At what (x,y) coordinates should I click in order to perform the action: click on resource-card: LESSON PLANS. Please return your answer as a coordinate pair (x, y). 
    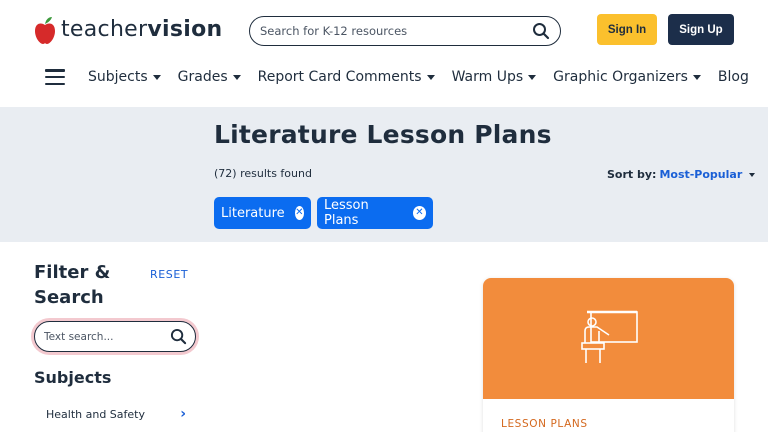
    Looking at the image, I should click on (608, 355).